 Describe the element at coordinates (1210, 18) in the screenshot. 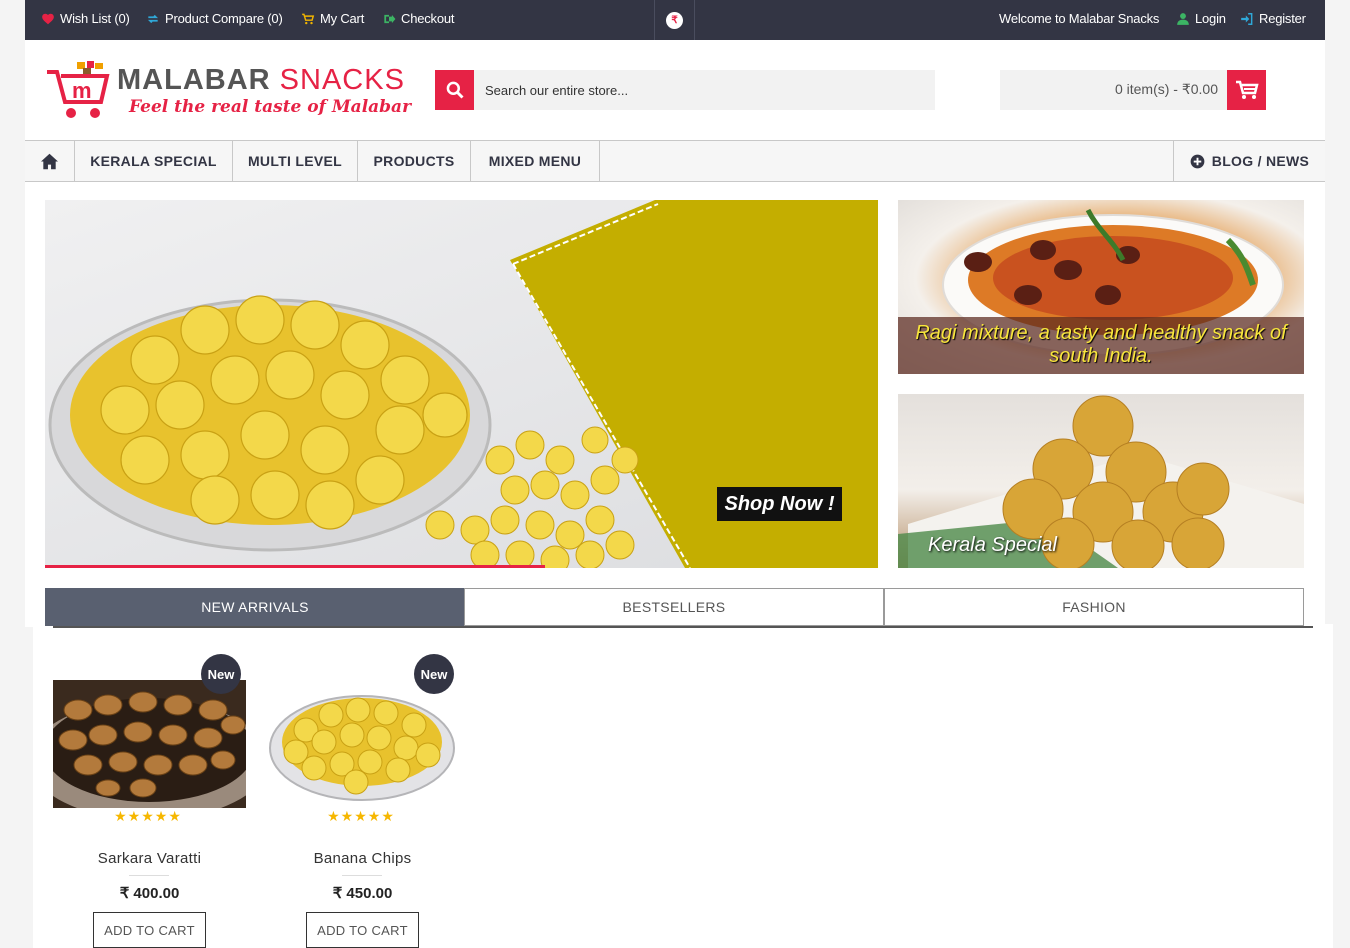

I see `login-label: Login` at that location.